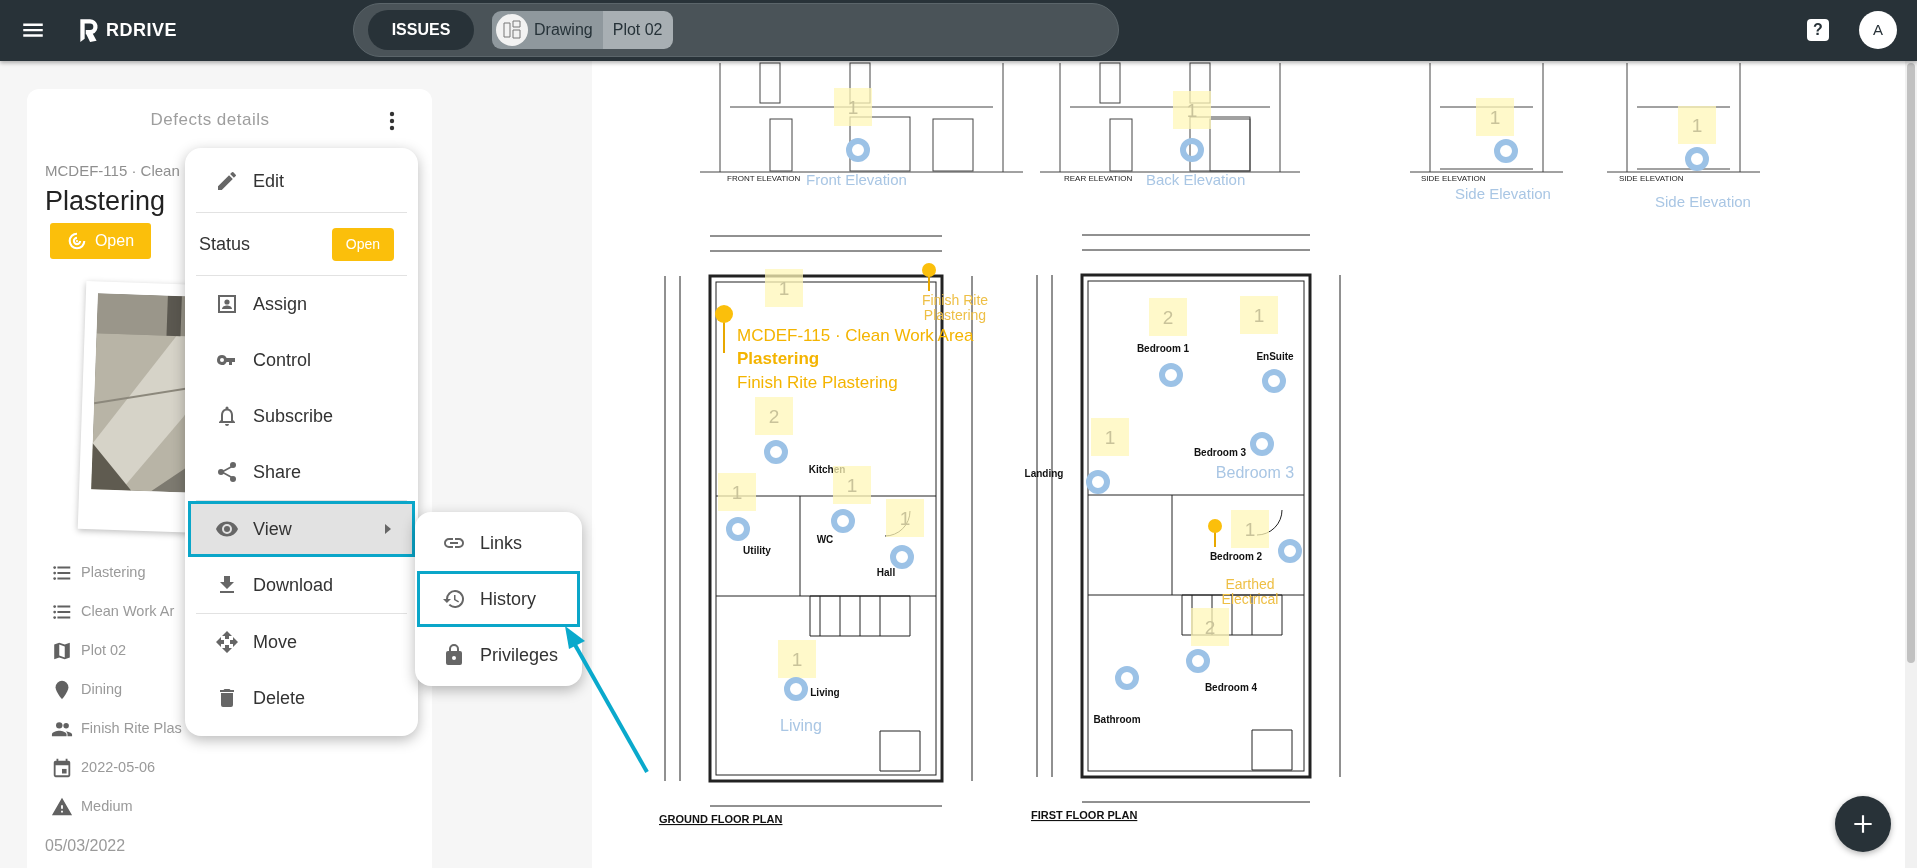  What do you see at coordinates (113, 572) in the screenshot?
I see `detail-text: Plastering` at bounding box center [113, 572].